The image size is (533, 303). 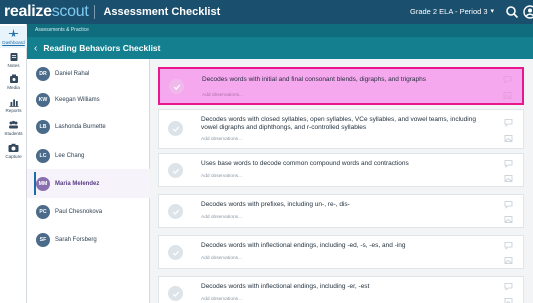 I want to click on rail-capture: Capture, so click(x=13, y=151).